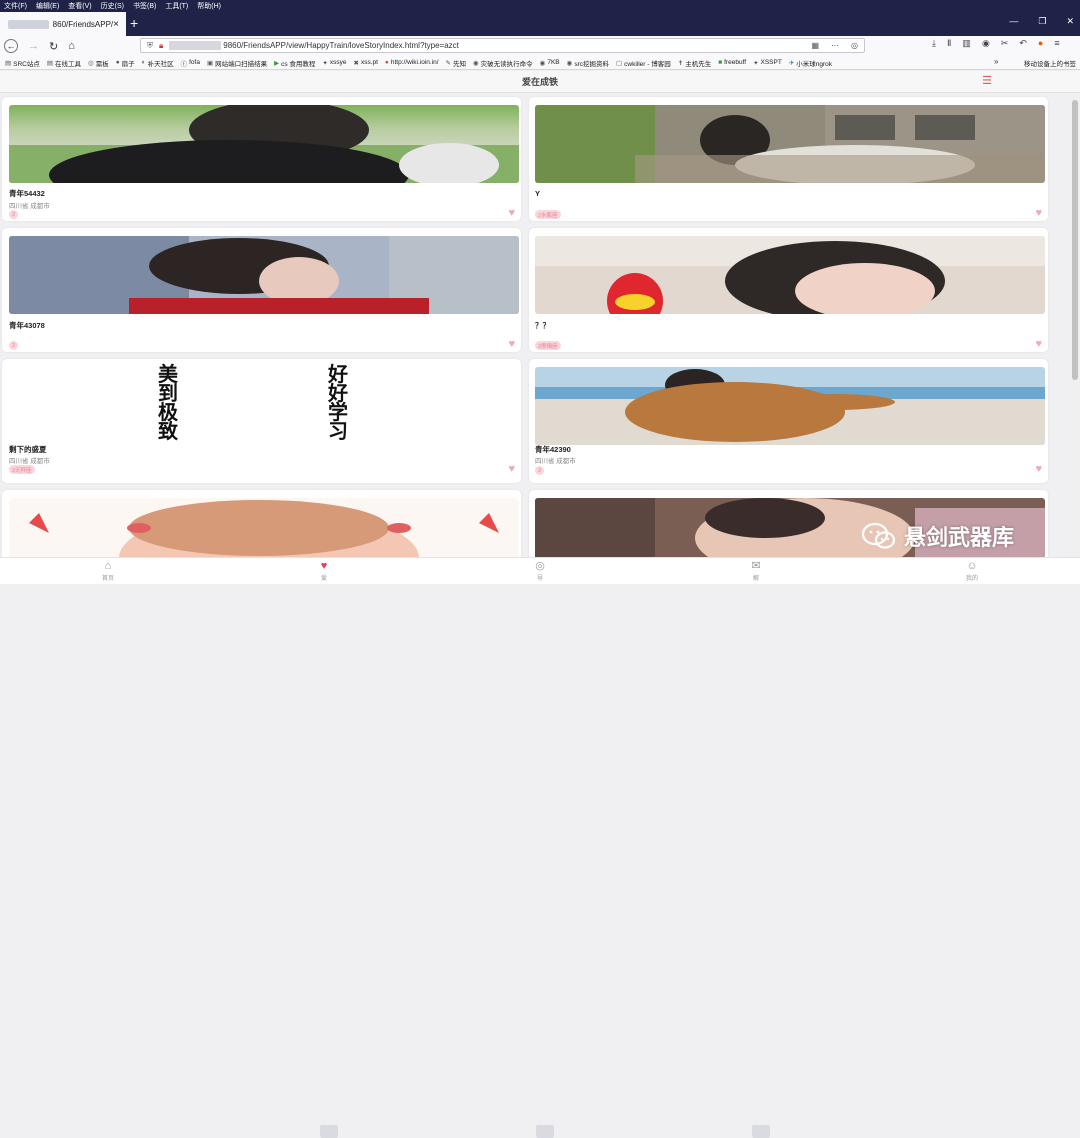 The width and height of the screenshot is (1080, 1138). What do you see at coordinates (1005, 43) in the screenshot?
I see `screenshot-icon: ✂` at bounding box center [1005, 43].